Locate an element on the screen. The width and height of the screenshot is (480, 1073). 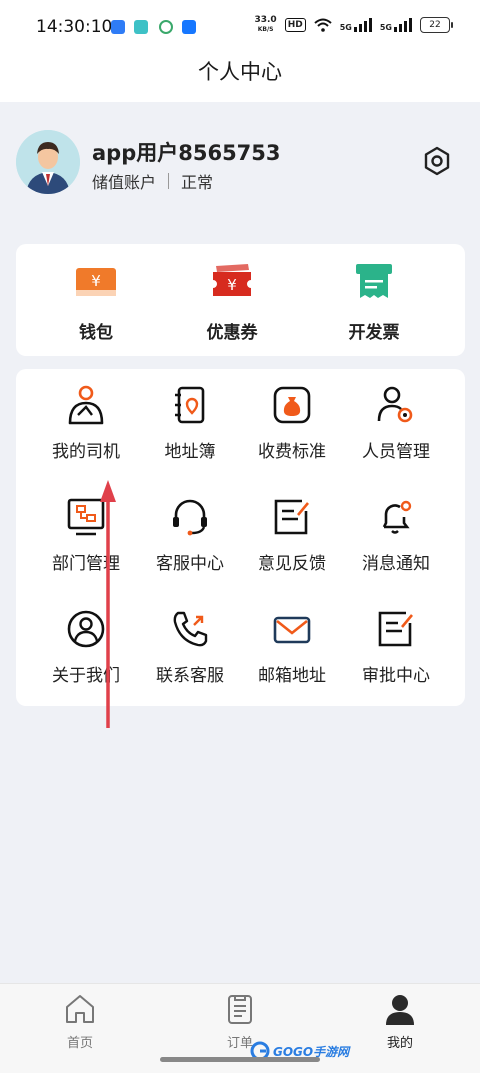
settings-gear-icon is located at coordinates (437, 161).